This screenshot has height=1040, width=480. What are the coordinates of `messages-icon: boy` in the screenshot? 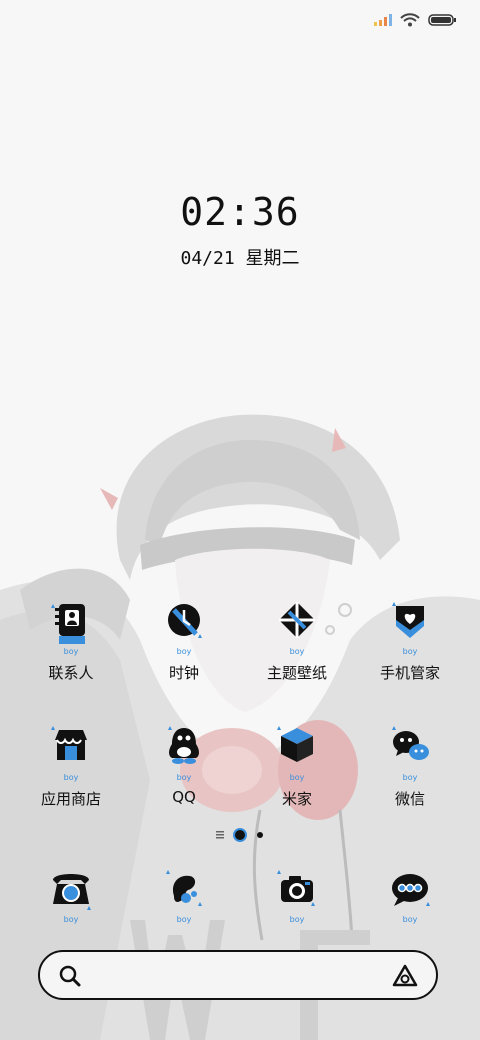 It's located at (410, 895).